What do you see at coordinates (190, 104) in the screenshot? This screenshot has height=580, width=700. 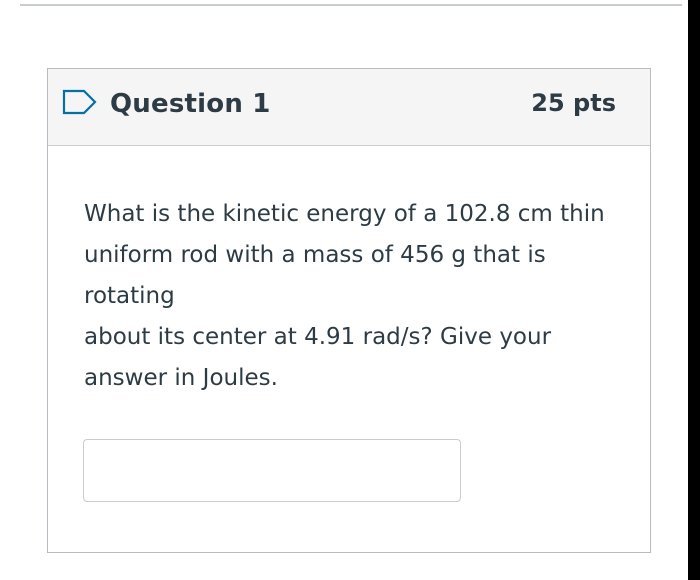 I see `question-title: Question 1` at bounding box center [190, 104].